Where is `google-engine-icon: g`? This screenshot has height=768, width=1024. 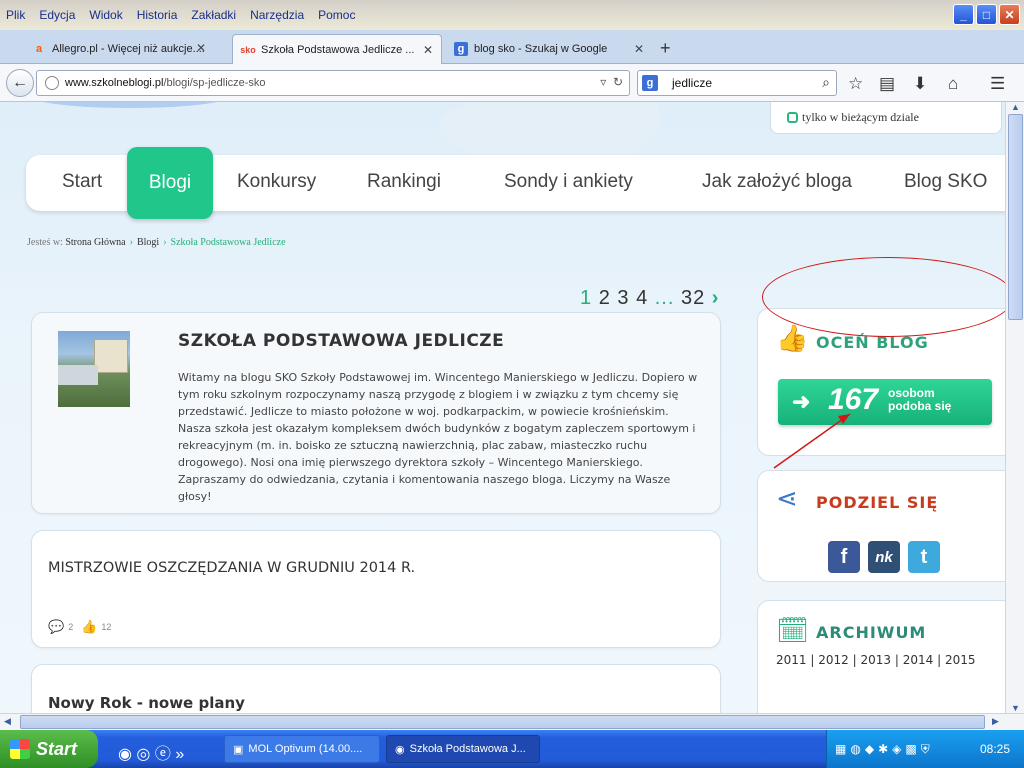
google-engine-icon: g is located at coordinates (650, 83).